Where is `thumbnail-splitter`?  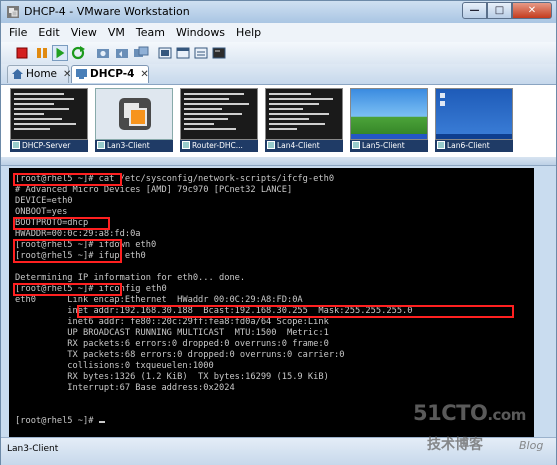
thumbnail-splitter is located at coordinates (278, 161).